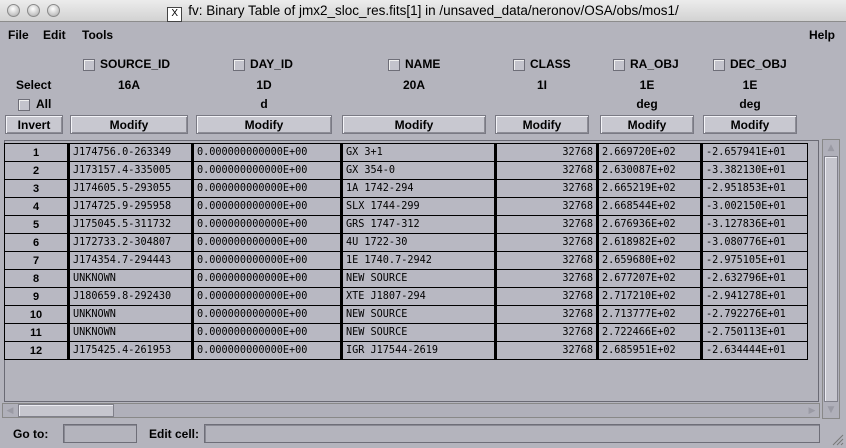 This screenshot has height=448, width=846. Describe the element at coordinates (131, 224) in the screenshot. I see `cell-source-id: J175045.5-311732` at that location.